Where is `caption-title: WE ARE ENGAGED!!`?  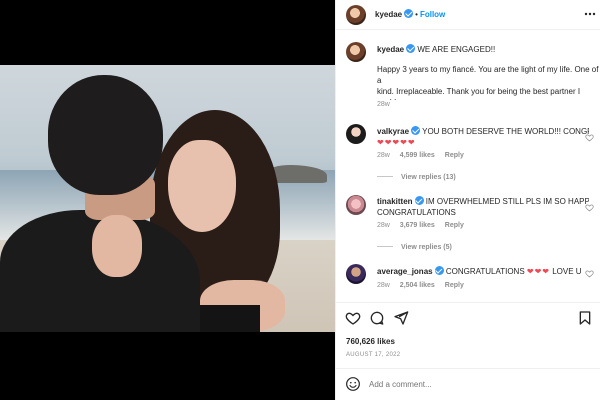 caption-title: WE ARE ENGAGED!! is located at coordinates (456, 49).